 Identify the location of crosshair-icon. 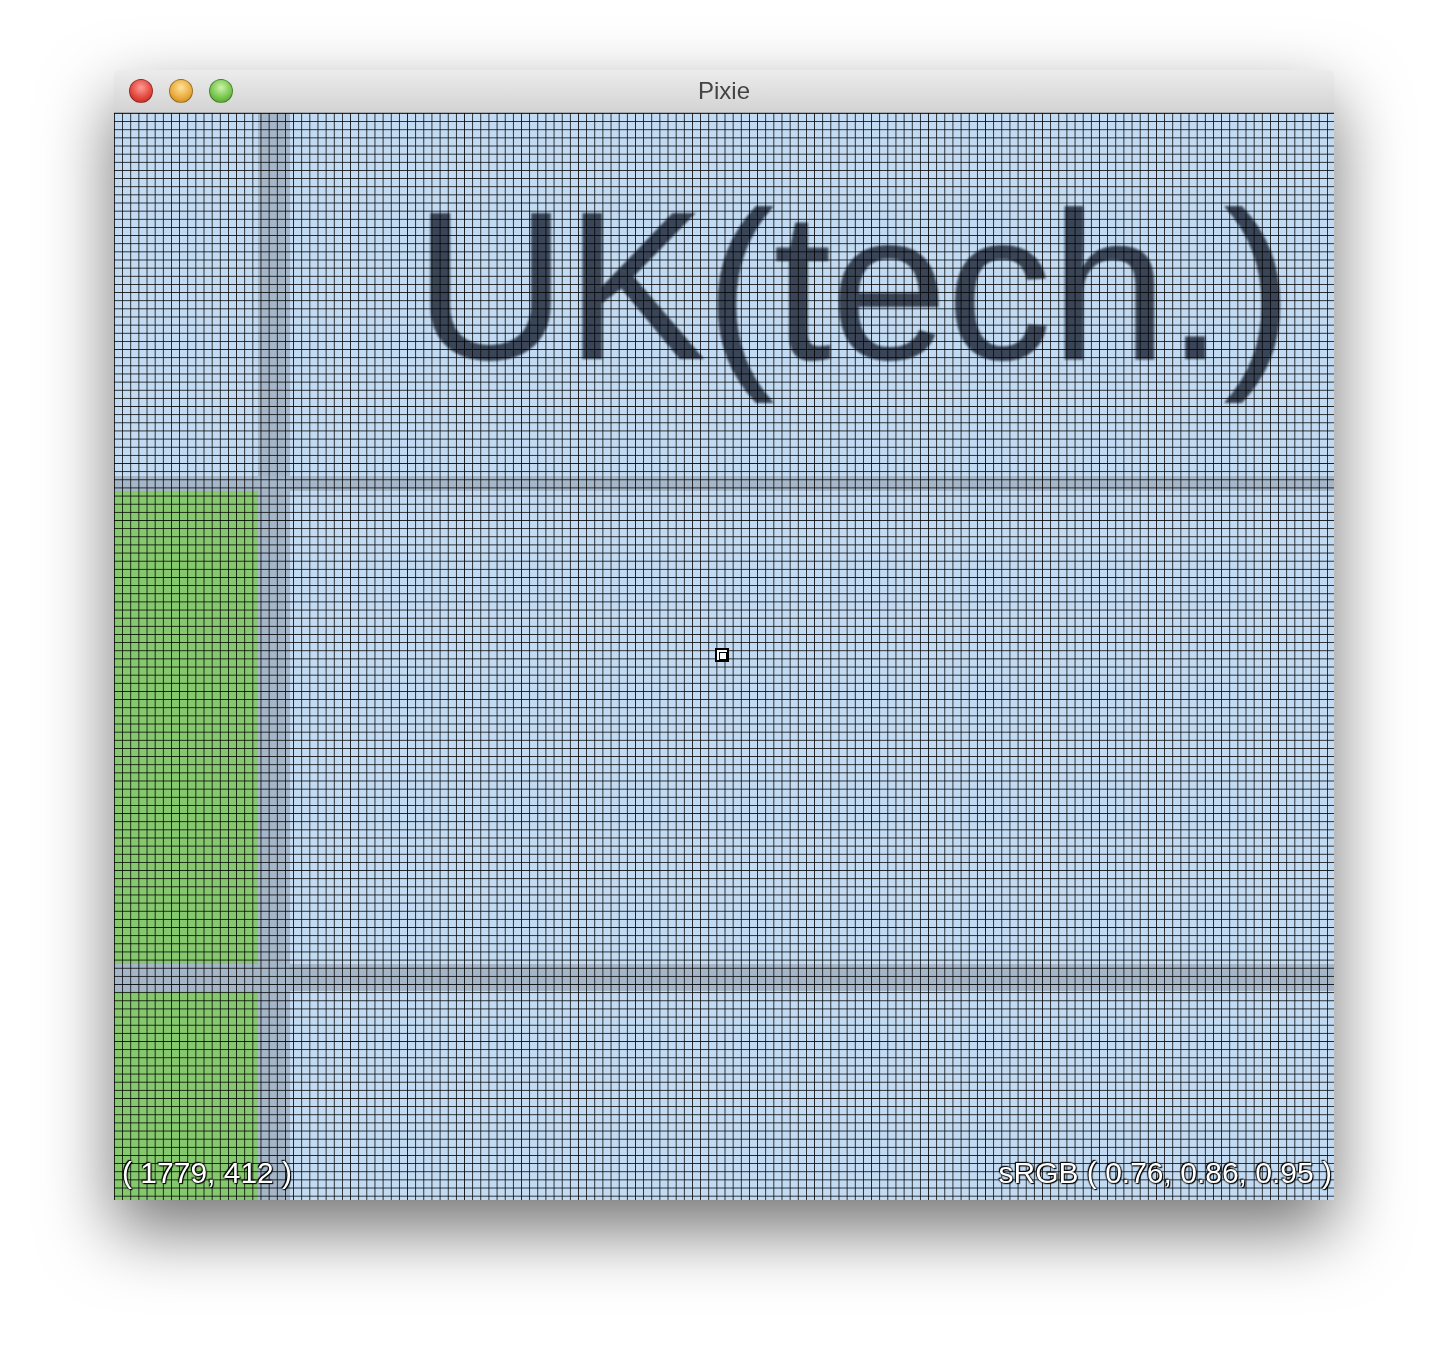
(722, 655).